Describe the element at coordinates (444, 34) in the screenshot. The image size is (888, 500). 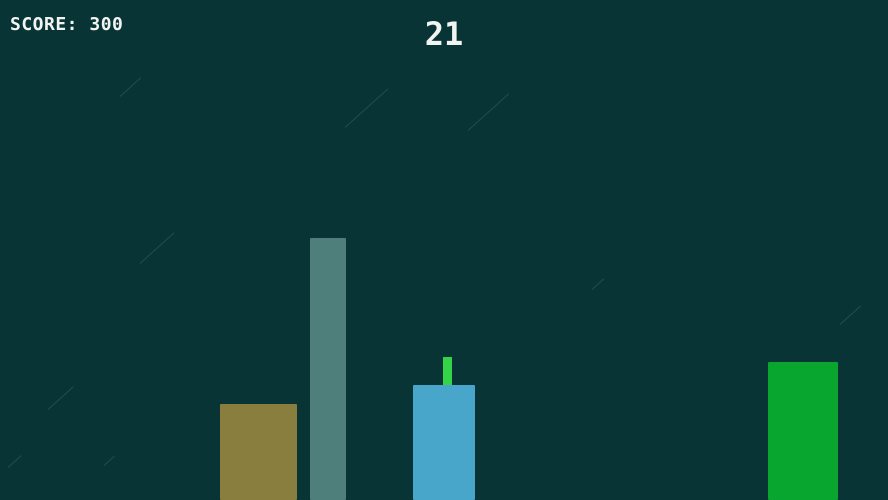
I see `timer-display: 21` at that location.